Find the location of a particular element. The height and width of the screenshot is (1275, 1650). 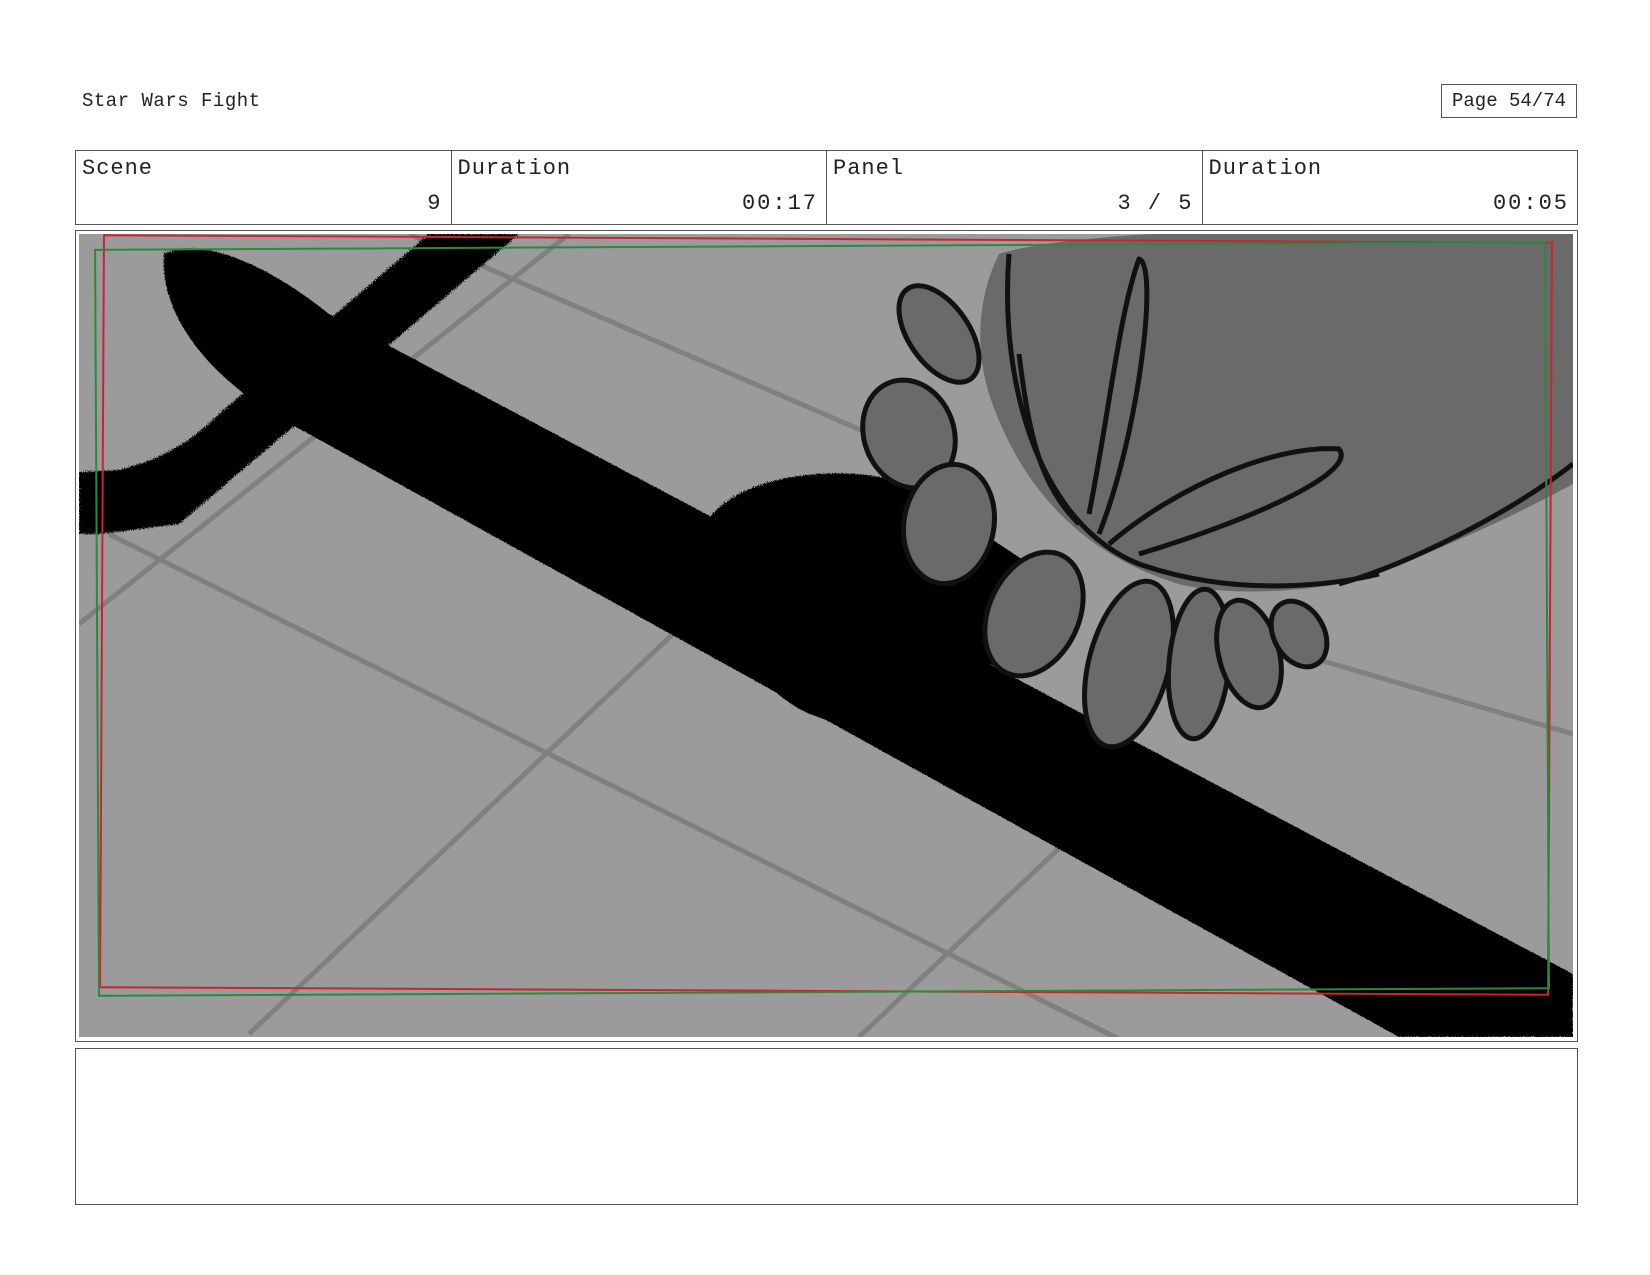

scene-cell: Scene 9 is located at coordinates (264, 187).